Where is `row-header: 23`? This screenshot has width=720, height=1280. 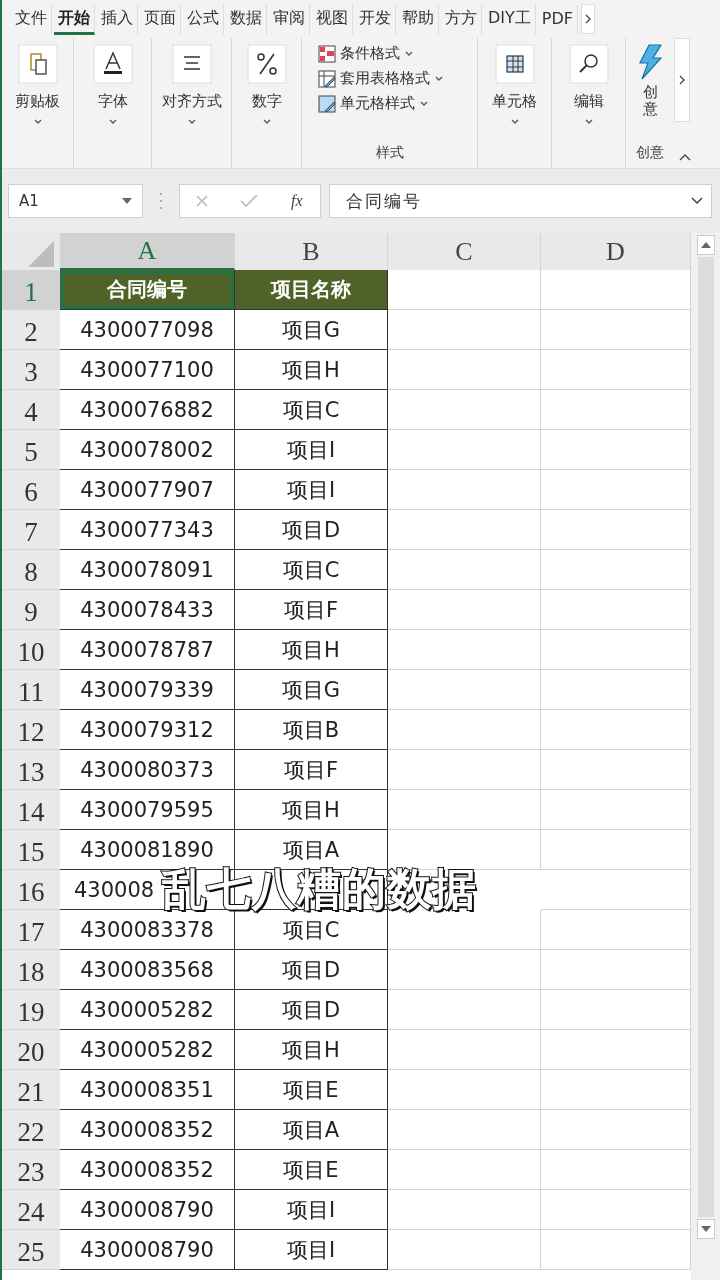
row-header: 23 is located at coordinates (31, 1170).